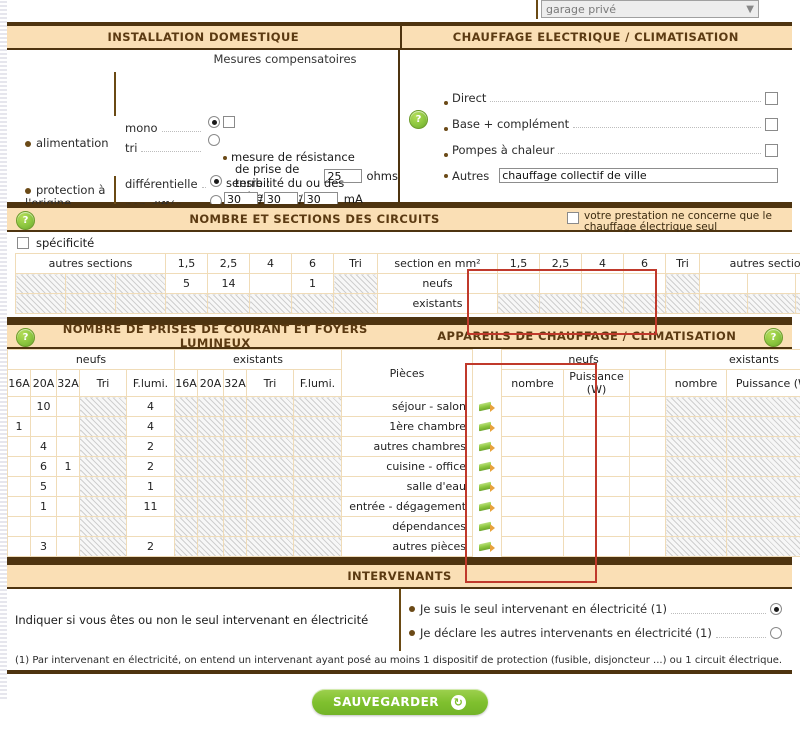 This screenshot has height=730, width=800. I want to click on cell-neufs-flumi-1: 4, so click(151, 427).